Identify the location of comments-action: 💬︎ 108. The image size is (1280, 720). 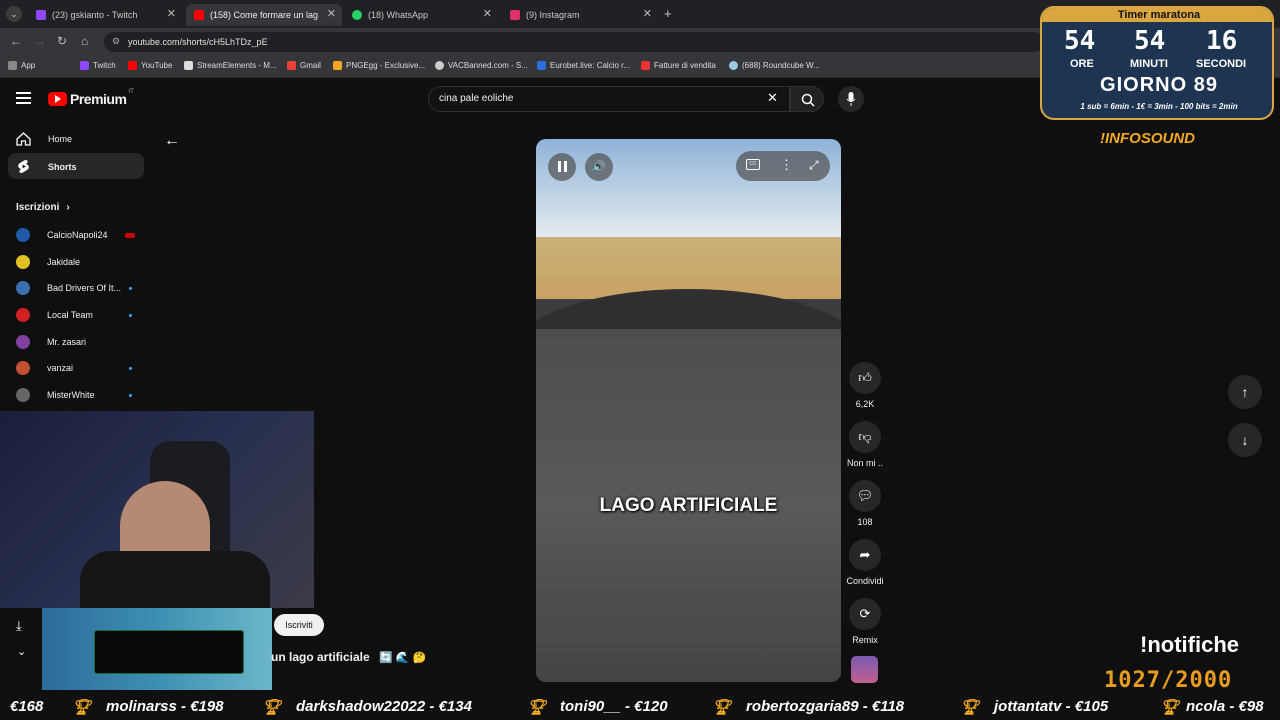
(865, 503).